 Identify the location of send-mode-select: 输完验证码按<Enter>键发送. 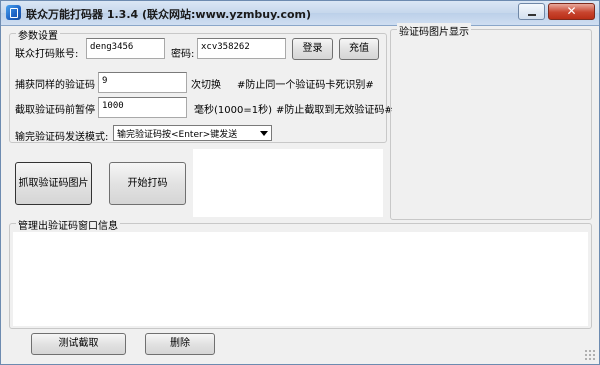
(192, 133).